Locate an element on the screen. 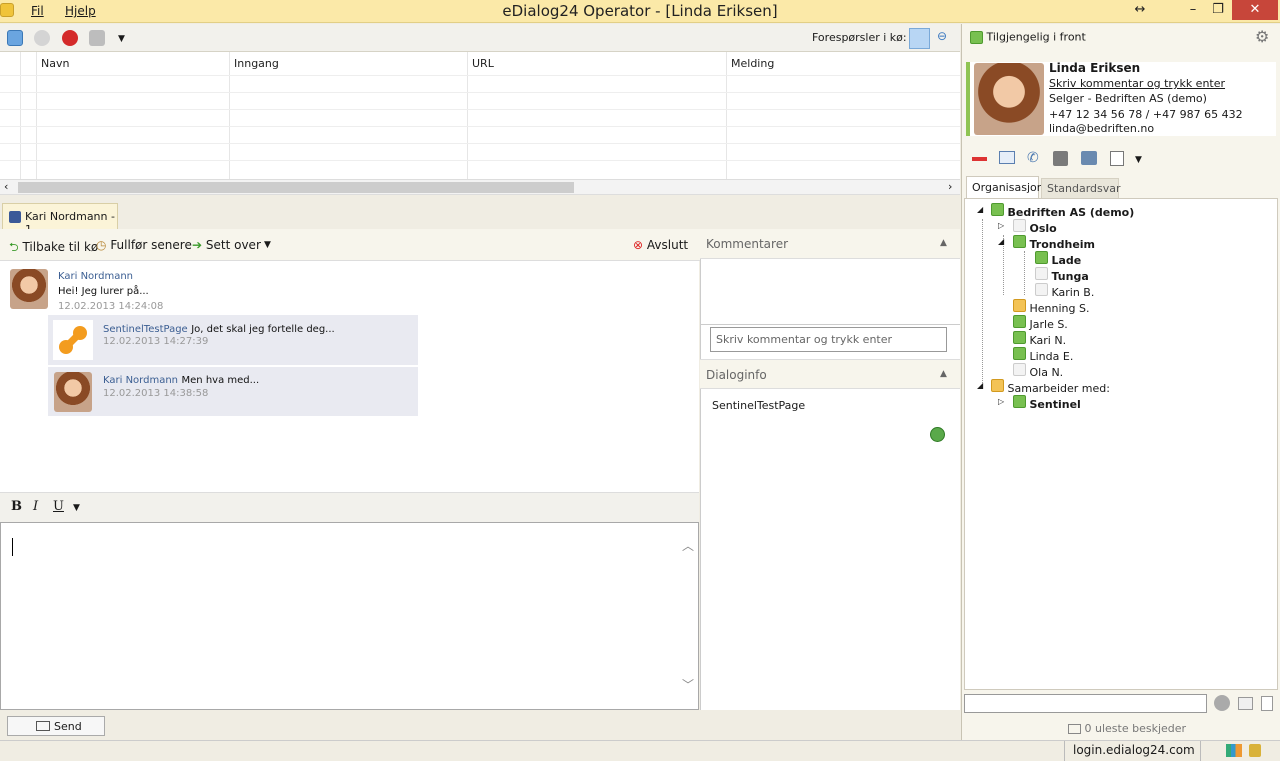 This screenshot has height=761, width=1280. tree-node: Kari N. is located at coordinates (1039, 339).